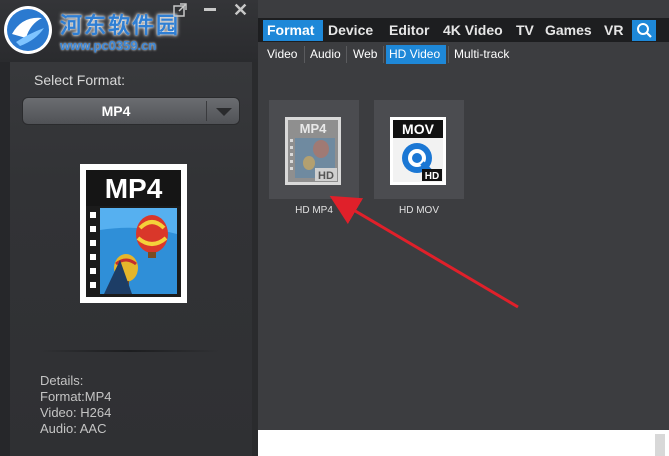  I want to click on details-heading: Details:, so click(62, 380).